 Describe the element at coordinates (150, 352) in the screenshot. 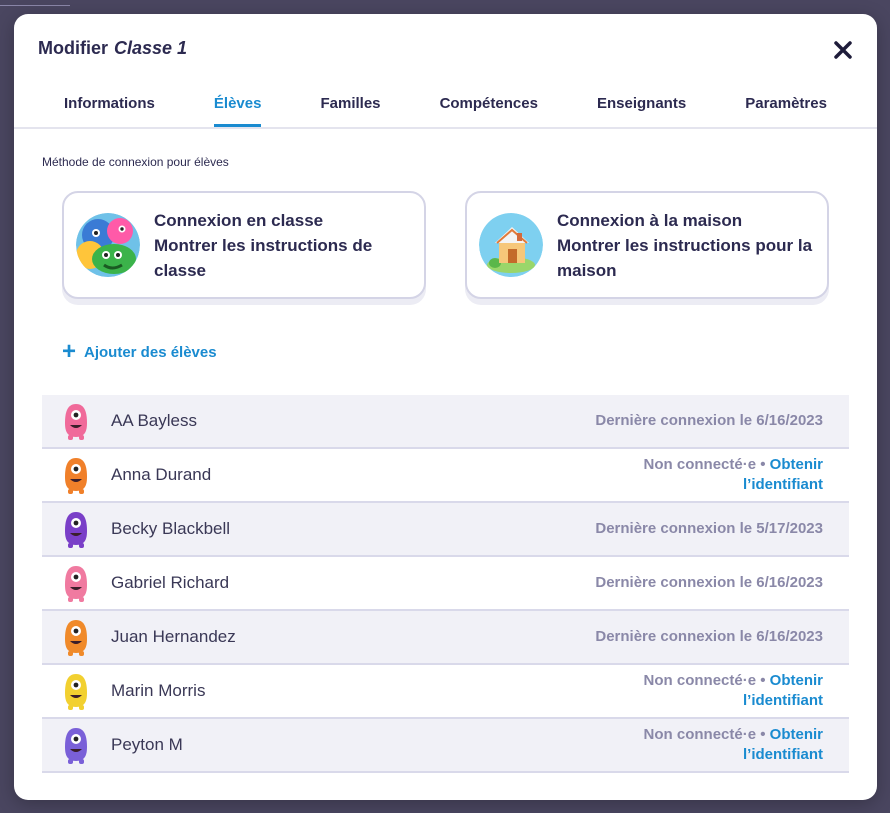

I see `add-students-label: Ajouter des élèves` at that location.